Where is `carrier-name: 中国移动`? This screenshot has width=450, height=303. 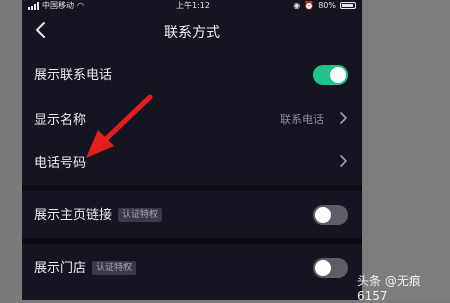 carrier-name: 中国移动 is located at coordinates (58, 5).